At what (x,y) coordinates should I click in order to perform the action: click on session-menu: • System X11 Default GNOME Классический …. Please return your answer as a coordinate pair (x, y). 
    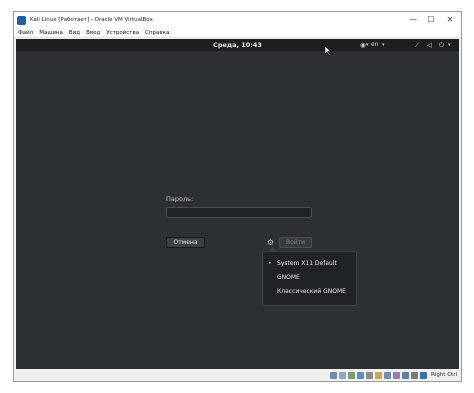
    Looking at the image, I should click on (309, 278).